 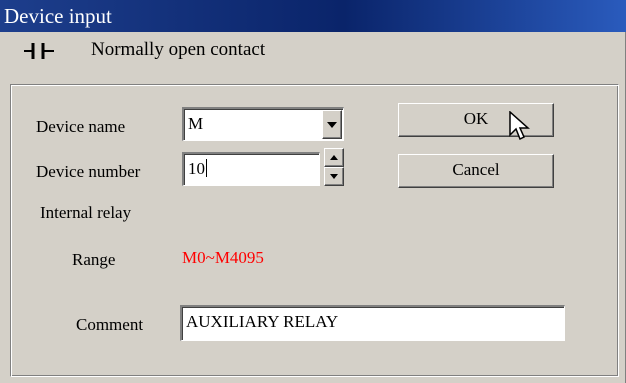 I want to click on device-name-dropdown-button, so click(x=332, y=124).